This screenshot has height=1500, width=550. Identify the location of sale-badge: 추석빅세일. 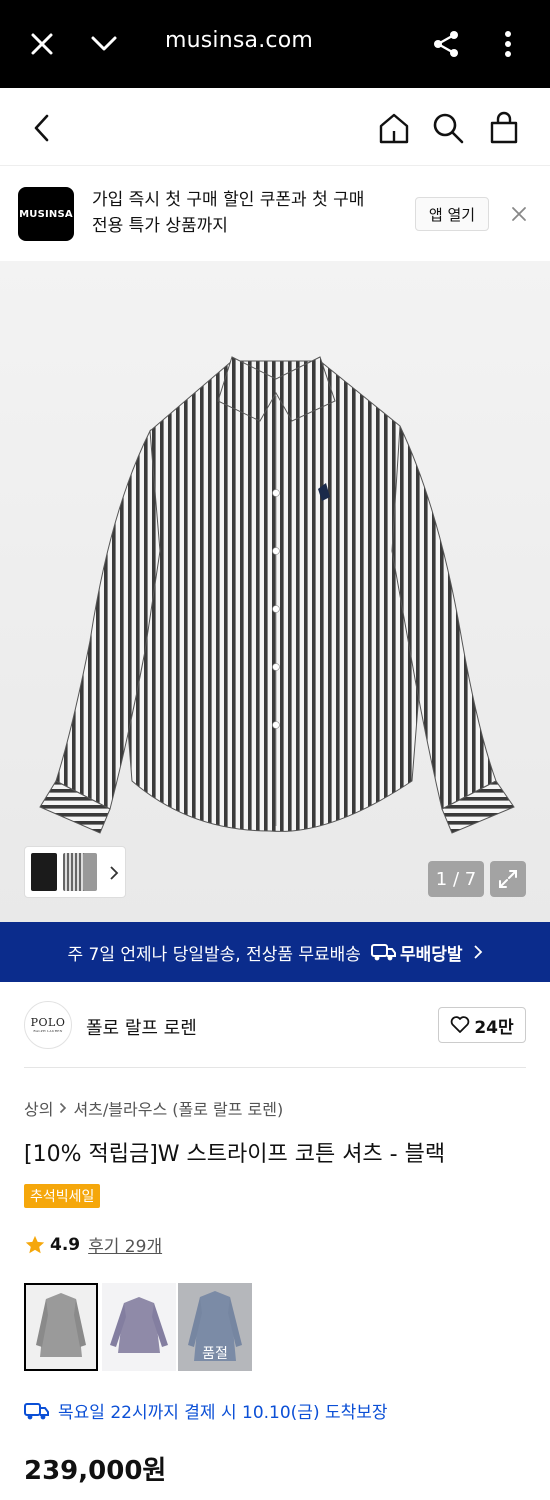
(62, 1196).